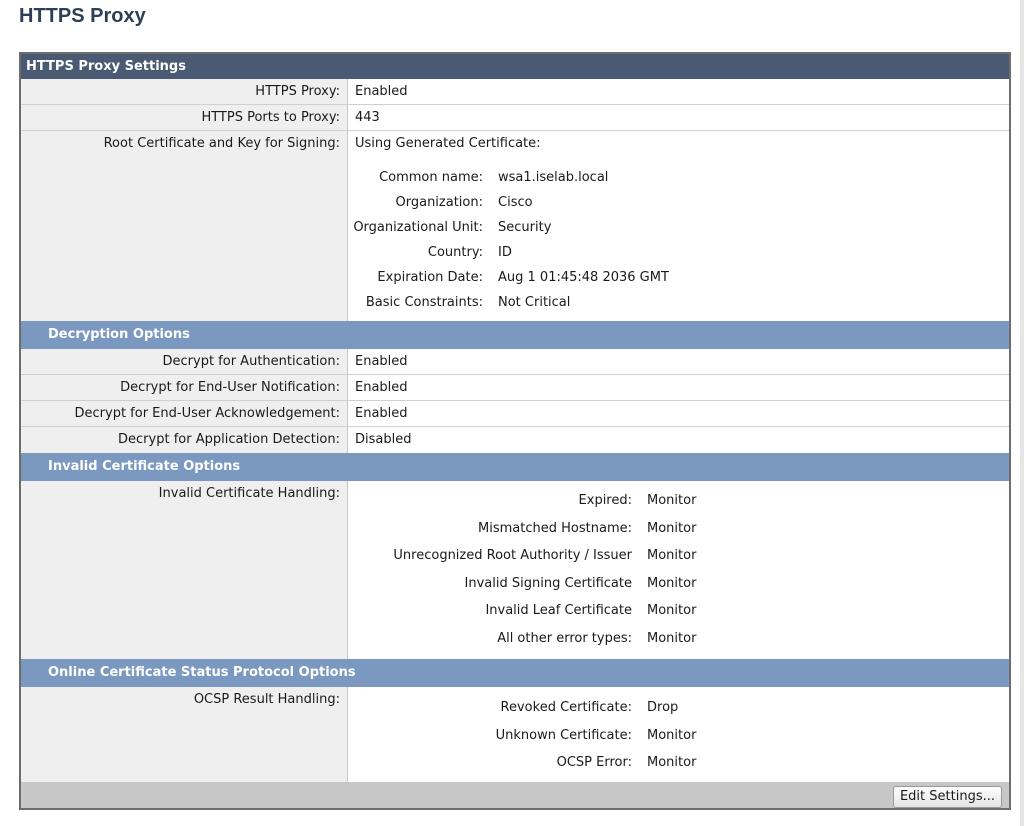  Describe the element at coordinates (270, 117) in the screenshot. I see `row-label: HTTPS Ports to Proxy:` at that location.